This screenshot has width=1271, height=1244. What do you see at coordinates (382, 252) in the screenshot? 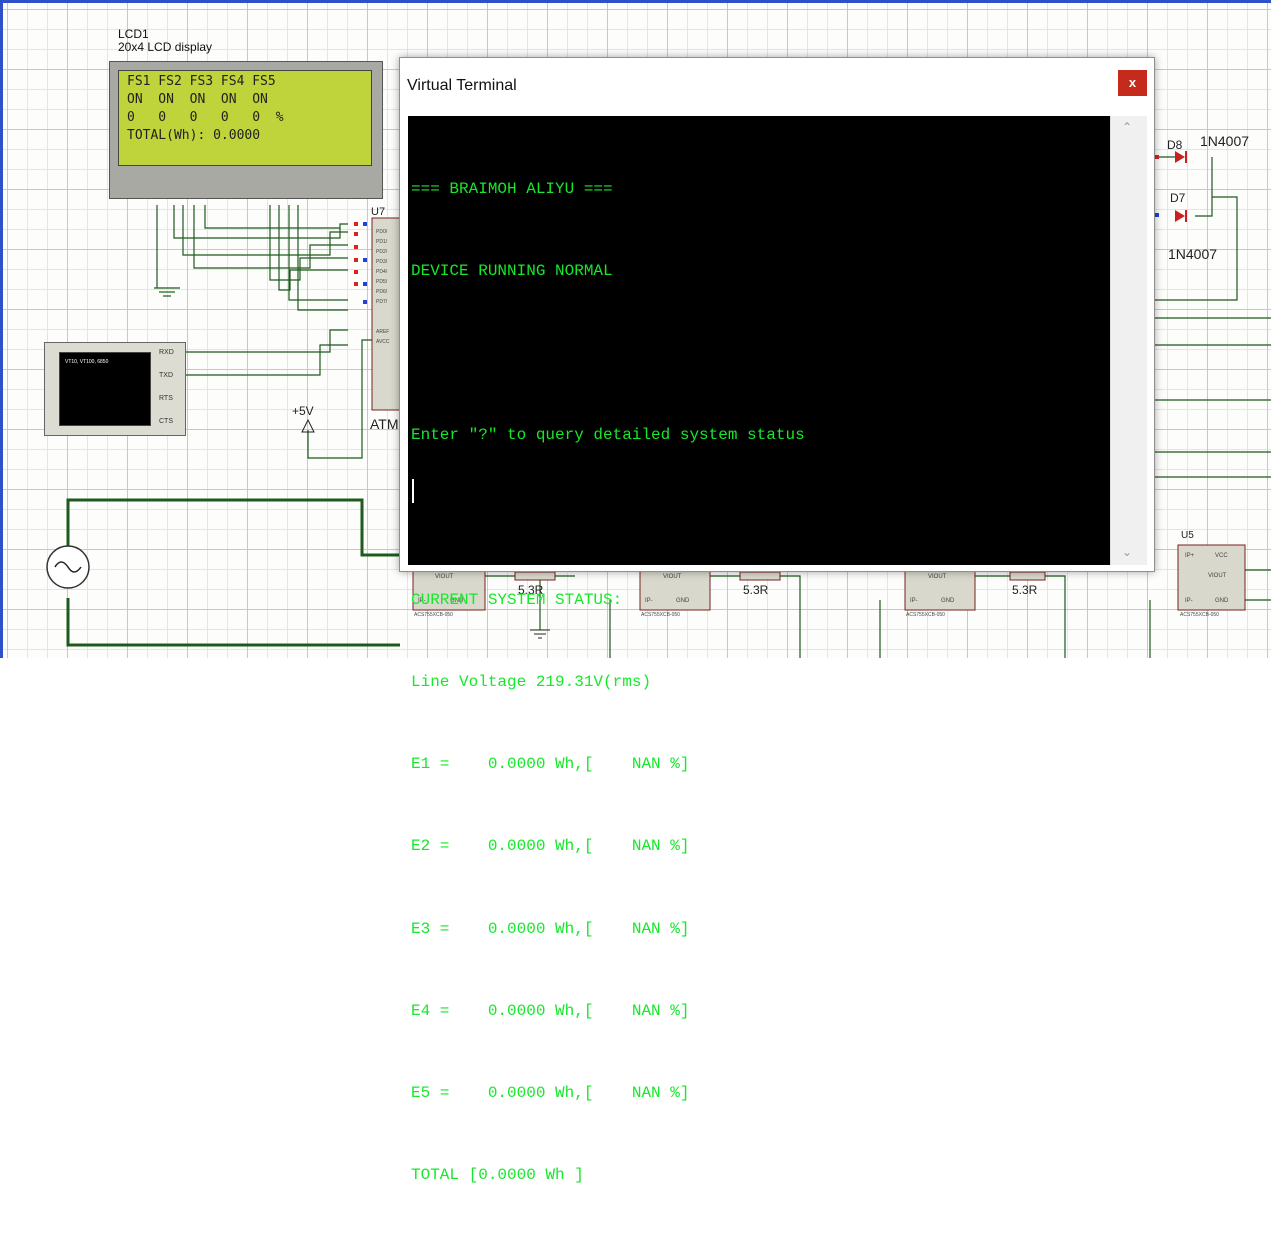
I see `svg-text: PD2/` at bounding box center [382, 252].